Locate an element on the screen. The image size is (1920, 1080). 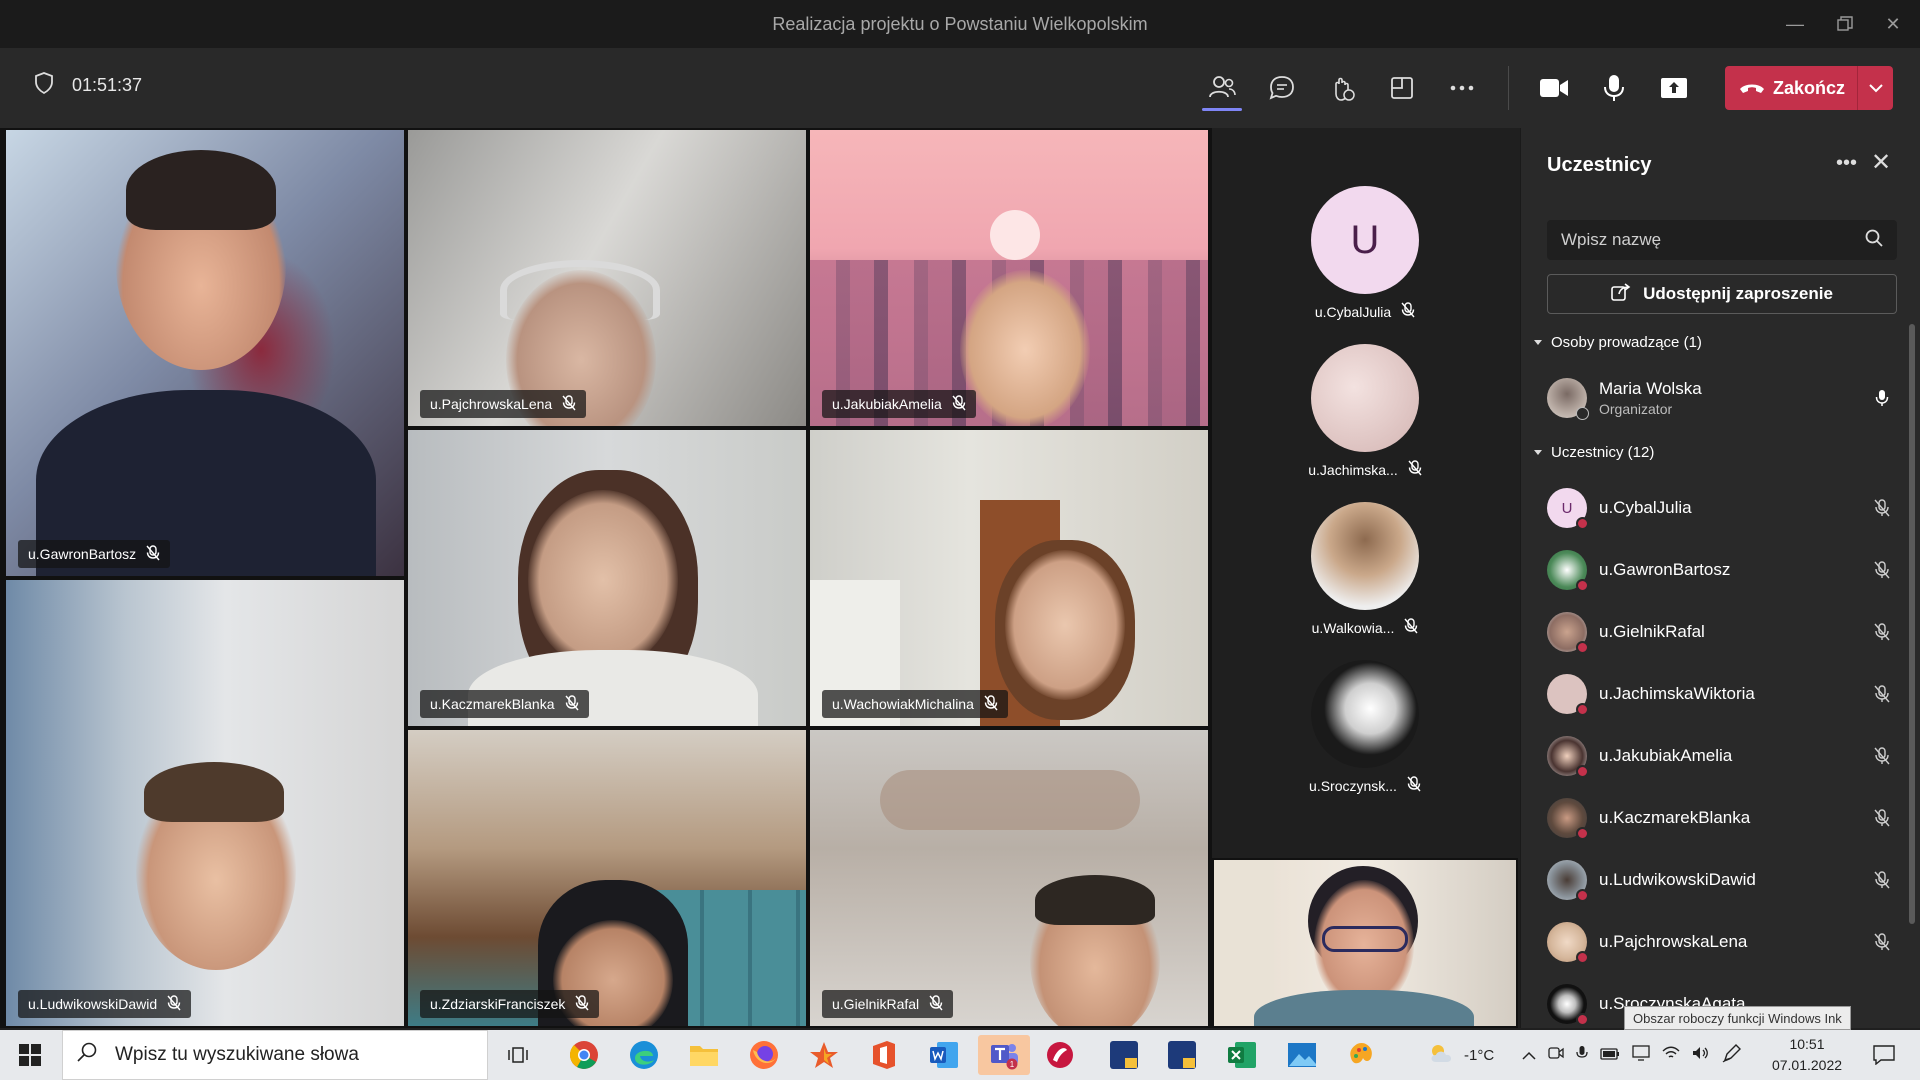
participant-name: Maria Wolska is located at coordinates (1650, 388).